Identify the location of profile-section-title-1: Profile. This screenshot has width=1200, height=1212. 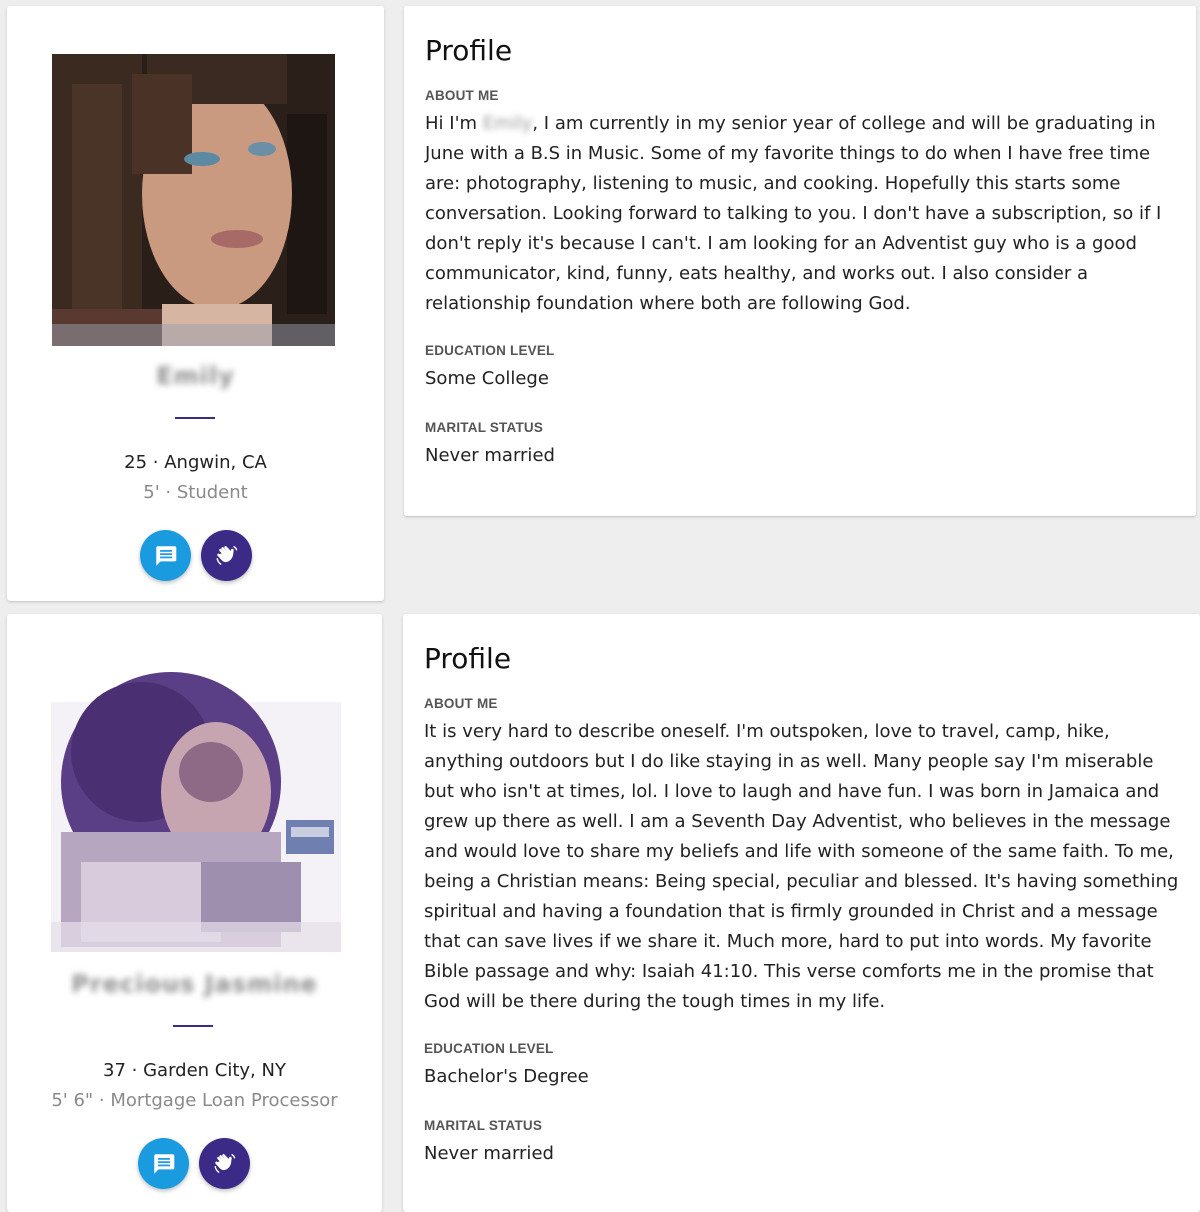
(469, 50).